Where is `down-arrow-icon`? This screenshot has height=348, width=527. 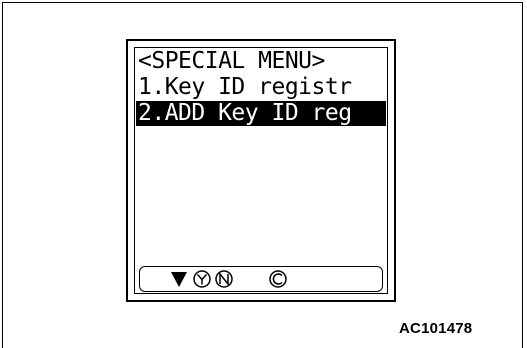
down-arrow-icon is located at coordinates (179, 279).